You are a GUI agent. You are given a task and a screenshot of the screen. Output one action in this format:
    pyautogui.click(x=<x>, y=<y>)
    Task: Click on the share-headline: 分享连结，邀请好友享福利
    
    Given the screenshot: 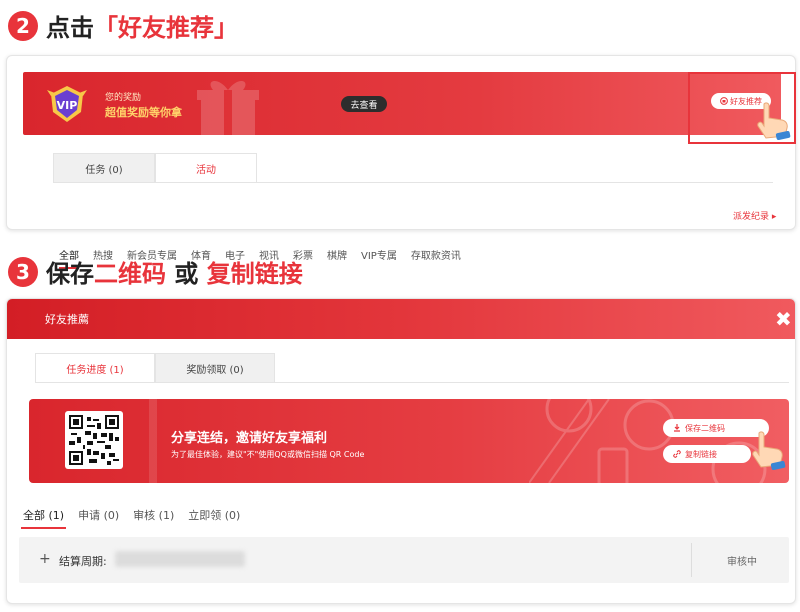 What is the action you would take?
    pyautogui.click(x=249, y=438)
    